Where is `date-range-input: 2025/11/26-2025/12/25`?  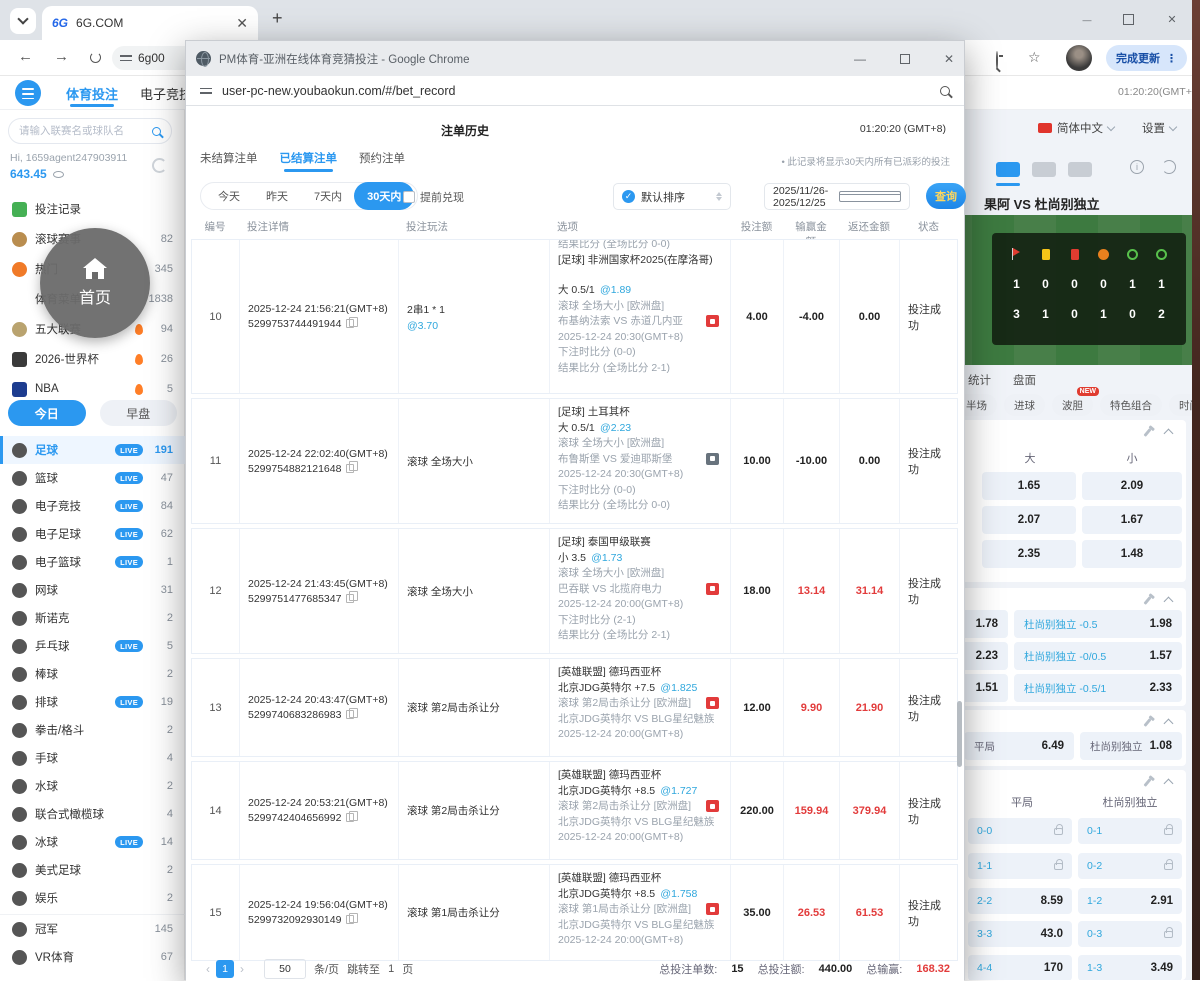
date-range-input: 2025/11/26-2025/12/25 is located at coordinates (837, 196).